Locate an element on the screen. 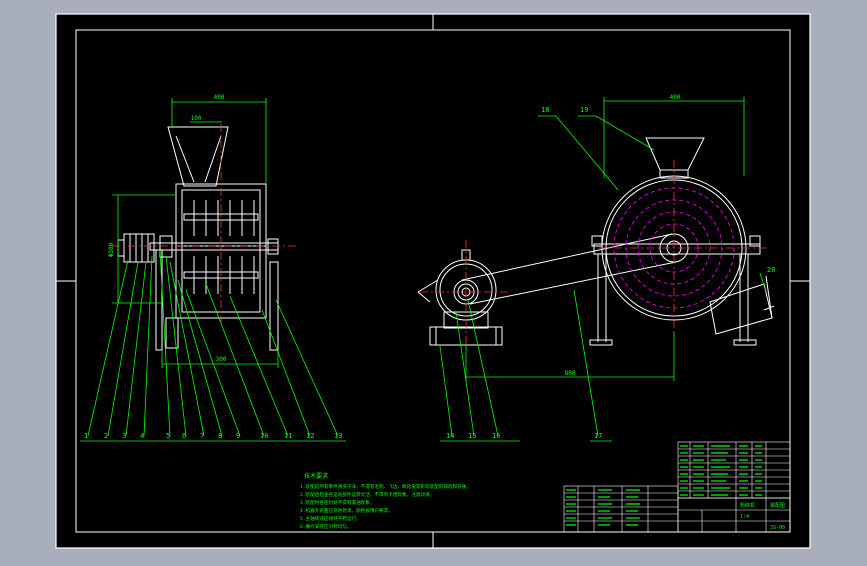 Image resolution: width=867 pixels, height=566 pixels. technical-notes-title: 技术要求 is located at coordinates (316, 476).